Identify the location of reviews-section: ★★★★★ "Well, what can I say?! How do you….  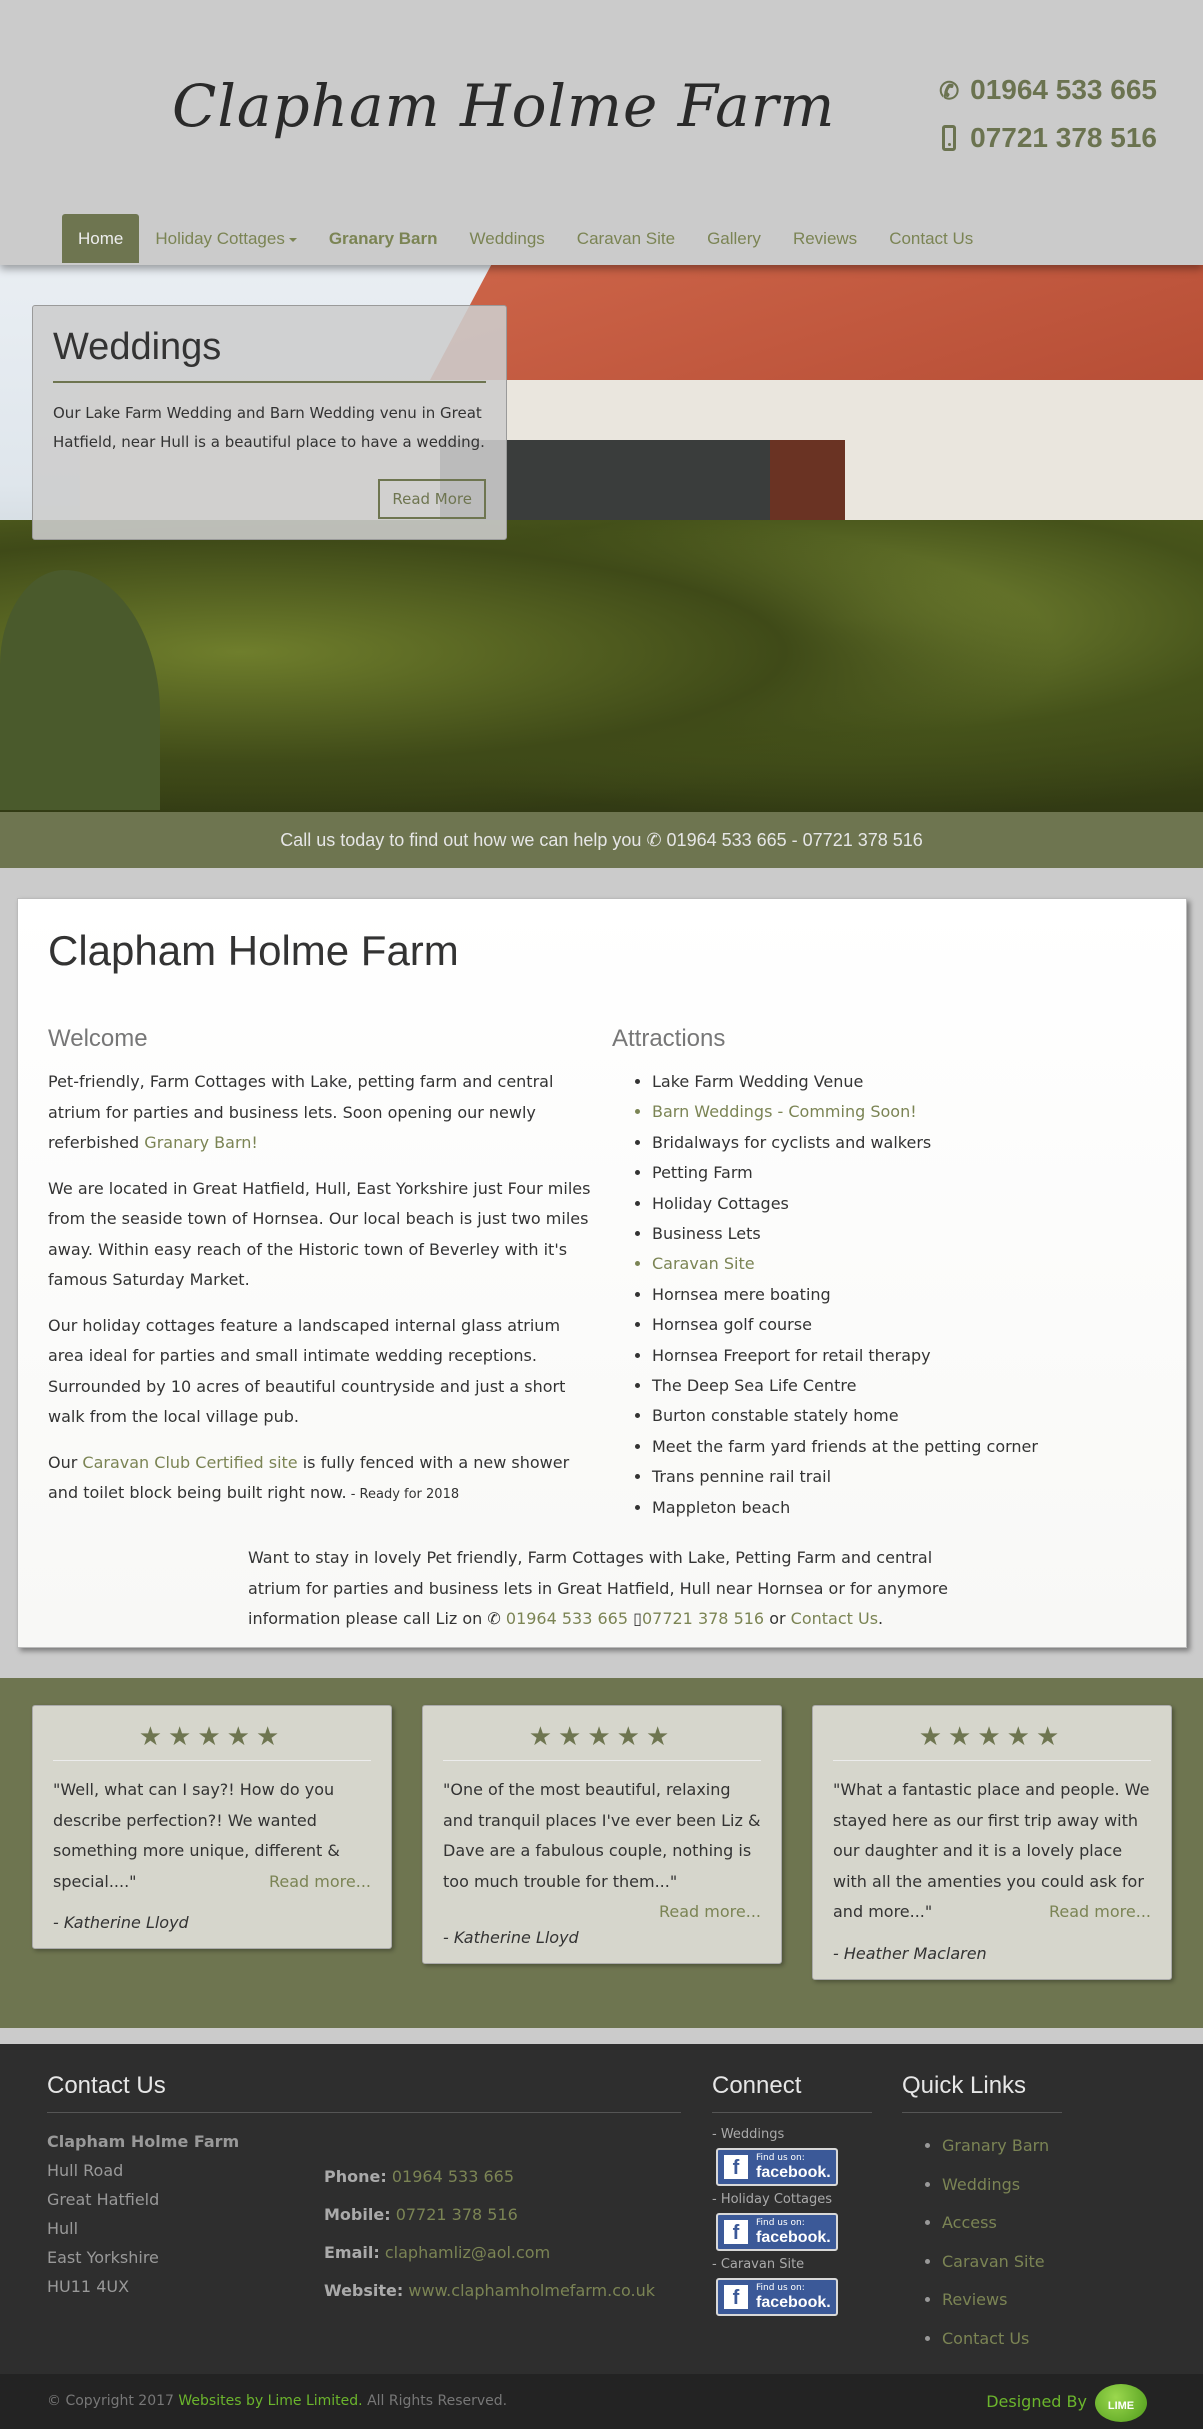
(601, 1853).